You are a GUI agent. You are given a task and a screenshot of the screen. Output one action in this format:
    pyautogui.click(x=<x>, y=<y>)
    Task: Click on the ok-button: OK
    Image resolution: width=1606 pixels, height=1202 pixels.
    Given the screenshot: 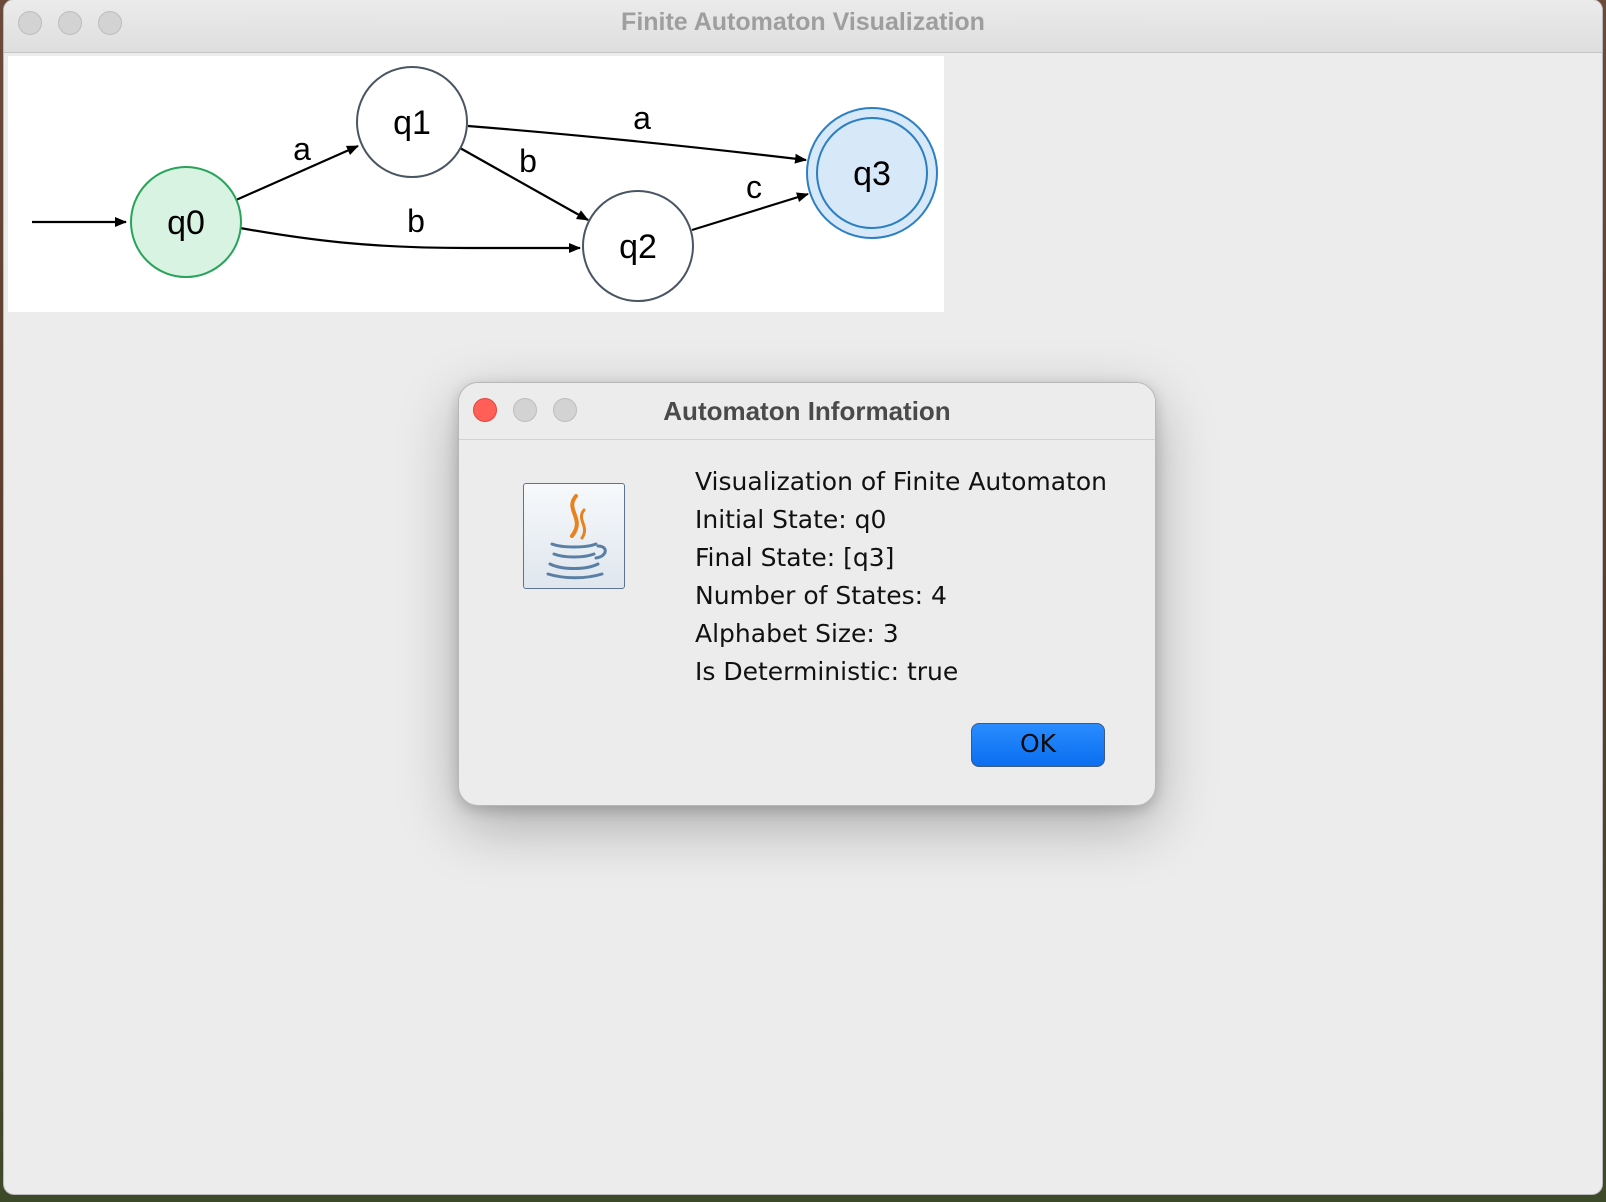 What is the action you would take?
    pyautogui.click(x=1038, y=745)
    